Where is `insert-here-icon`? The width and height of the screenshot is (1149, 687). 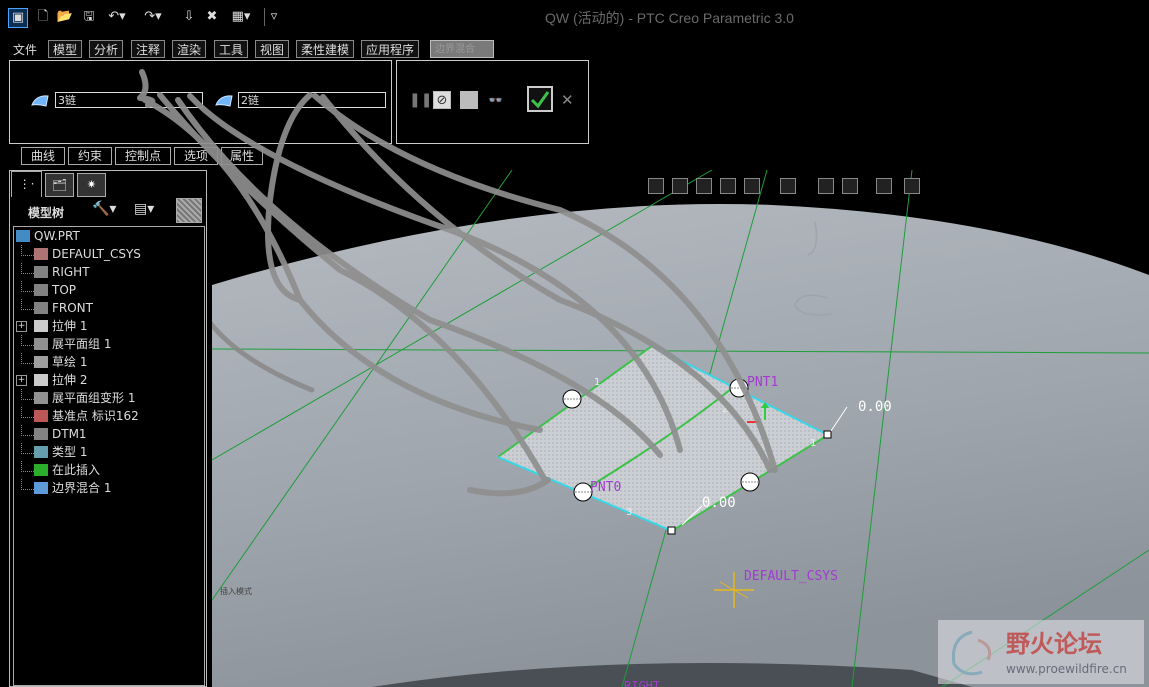
insert-here-icon is located at coordinates (41, 470).